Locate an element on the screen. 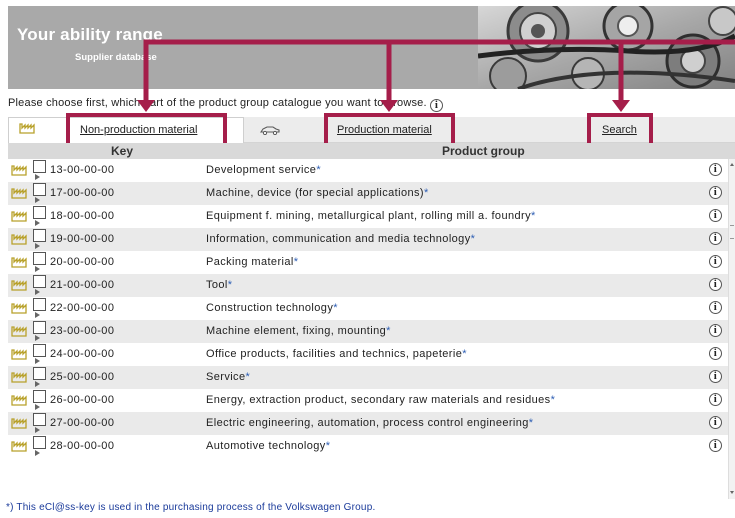 Image resolution: width=735 pixels, height=518 pixels. row-product-group: Machine element, fixing, mounting* is located at coordinates (298, 331).